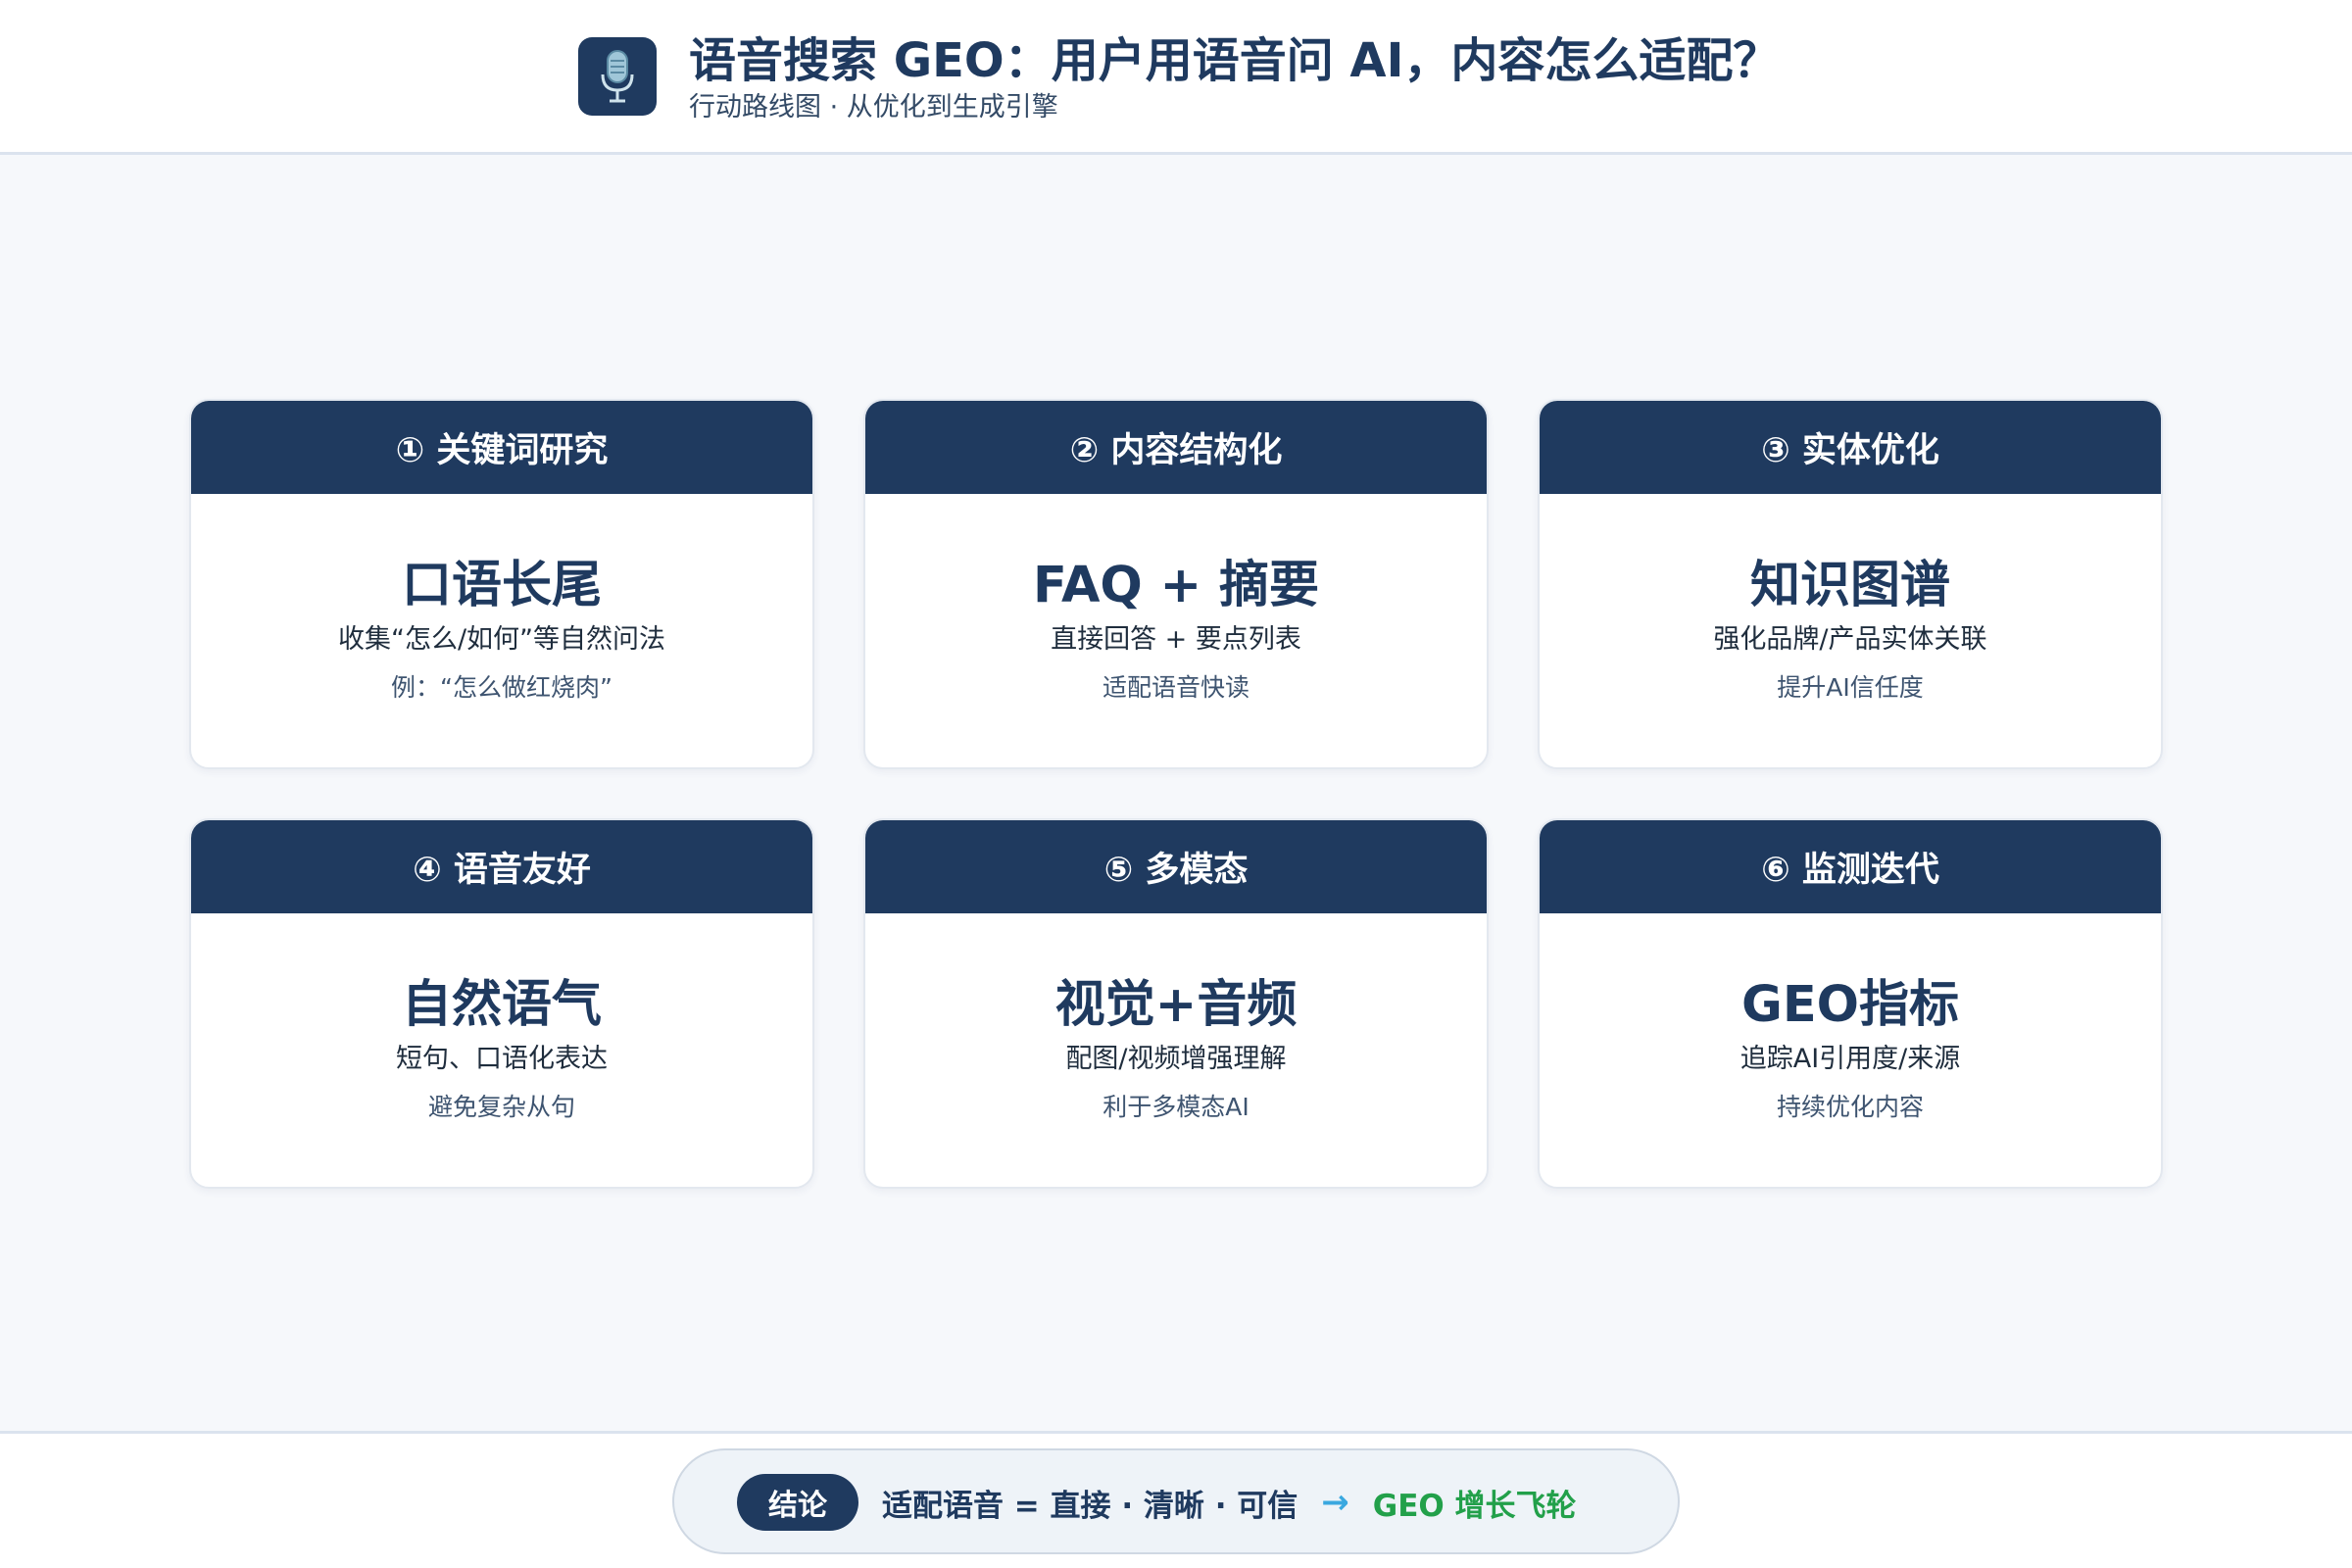 This screenshot has height=1568, width=2352. What do you see at coordinates (501, 866) in the screenshot?
I see `card-header: ④ 语音友好` at bounding box center [501, 866].